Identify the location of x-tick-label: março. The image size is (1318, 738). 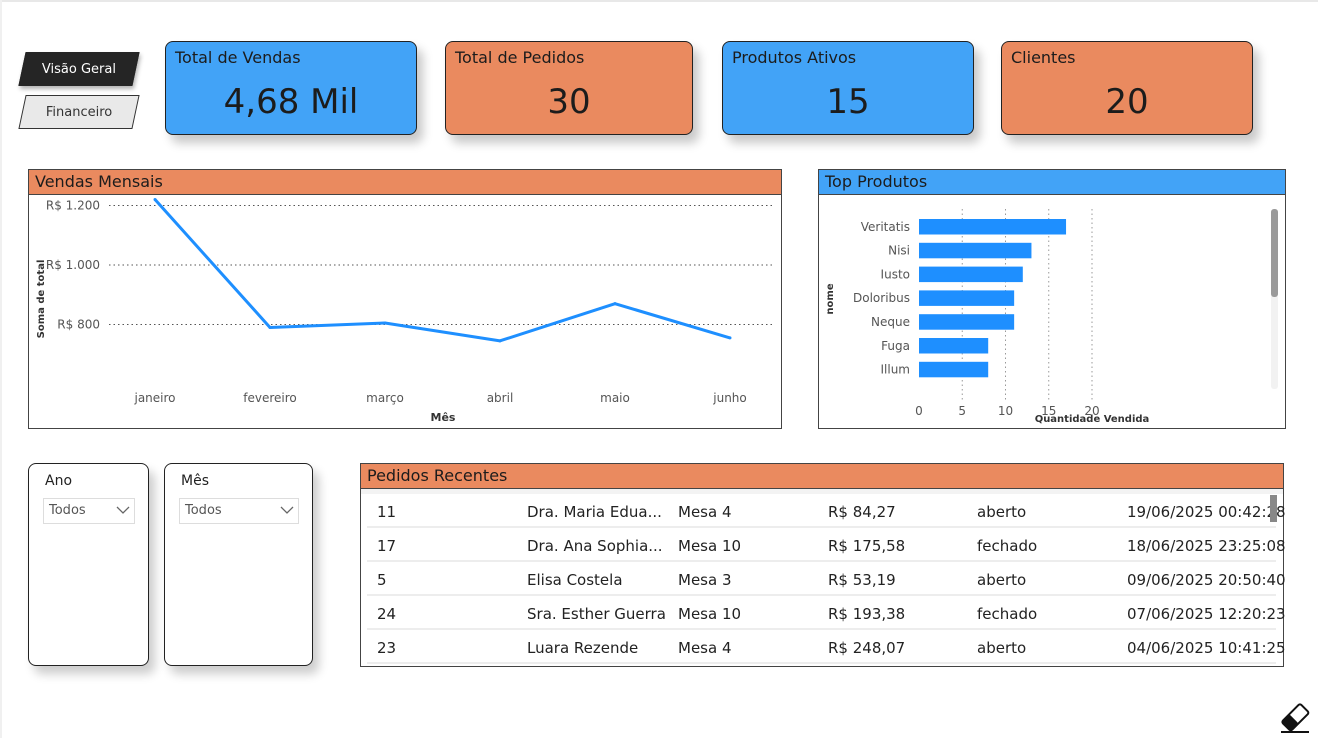
(385, 398).